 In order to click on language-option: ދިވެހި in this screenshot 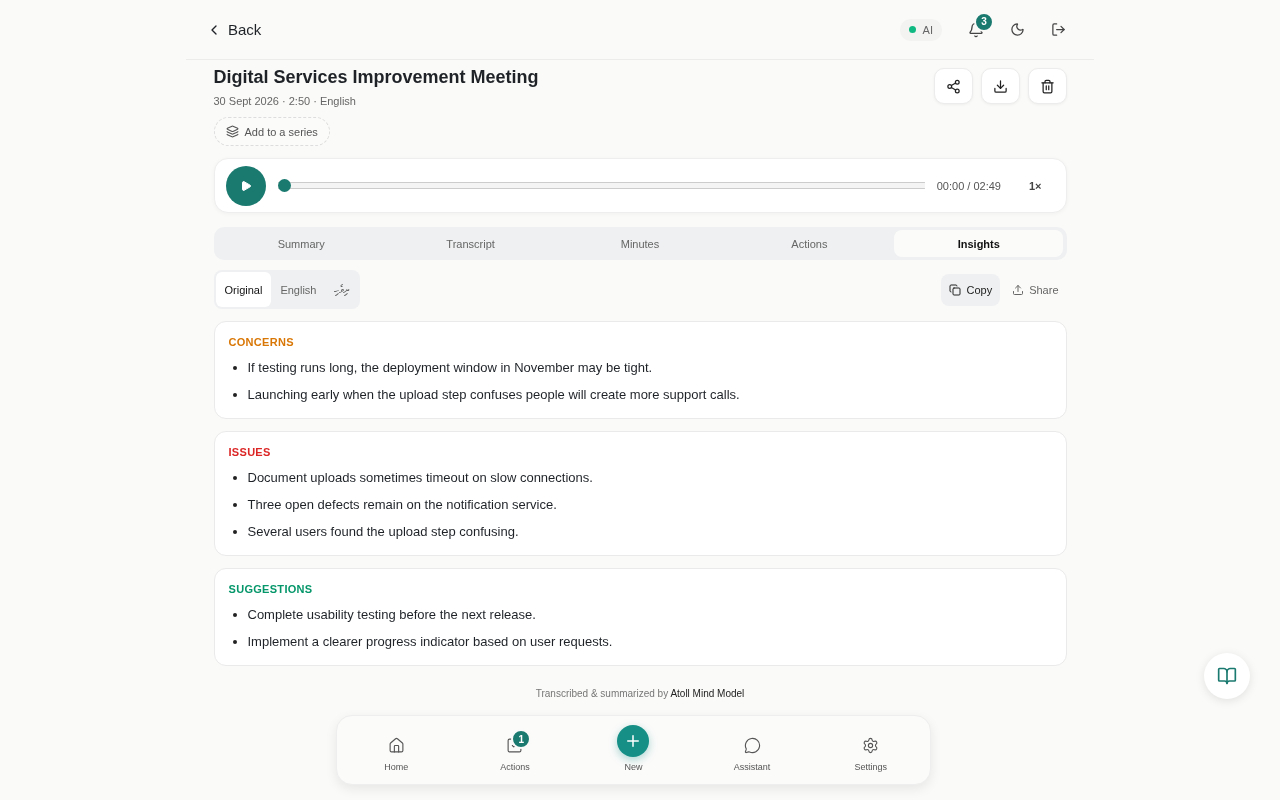, I will do `click(342, 289)`.